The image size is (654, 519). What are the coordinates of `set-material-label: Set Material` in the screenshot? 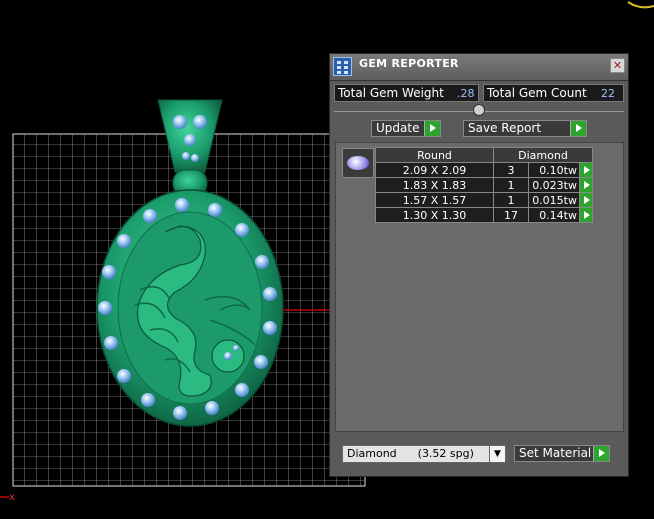 It's located at (555, 453).